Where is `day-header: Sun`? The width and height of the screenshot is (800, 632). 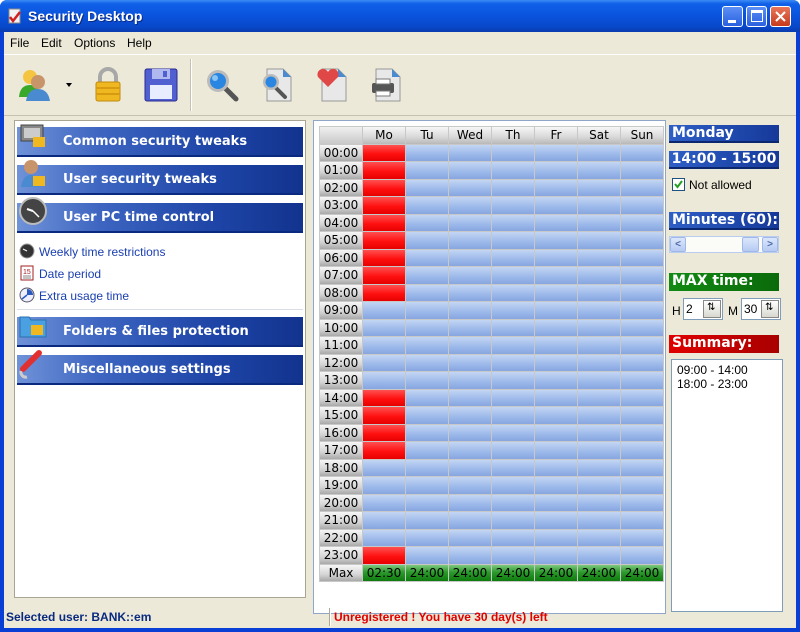 day-header: Sun is located at coordinates (642, 135).